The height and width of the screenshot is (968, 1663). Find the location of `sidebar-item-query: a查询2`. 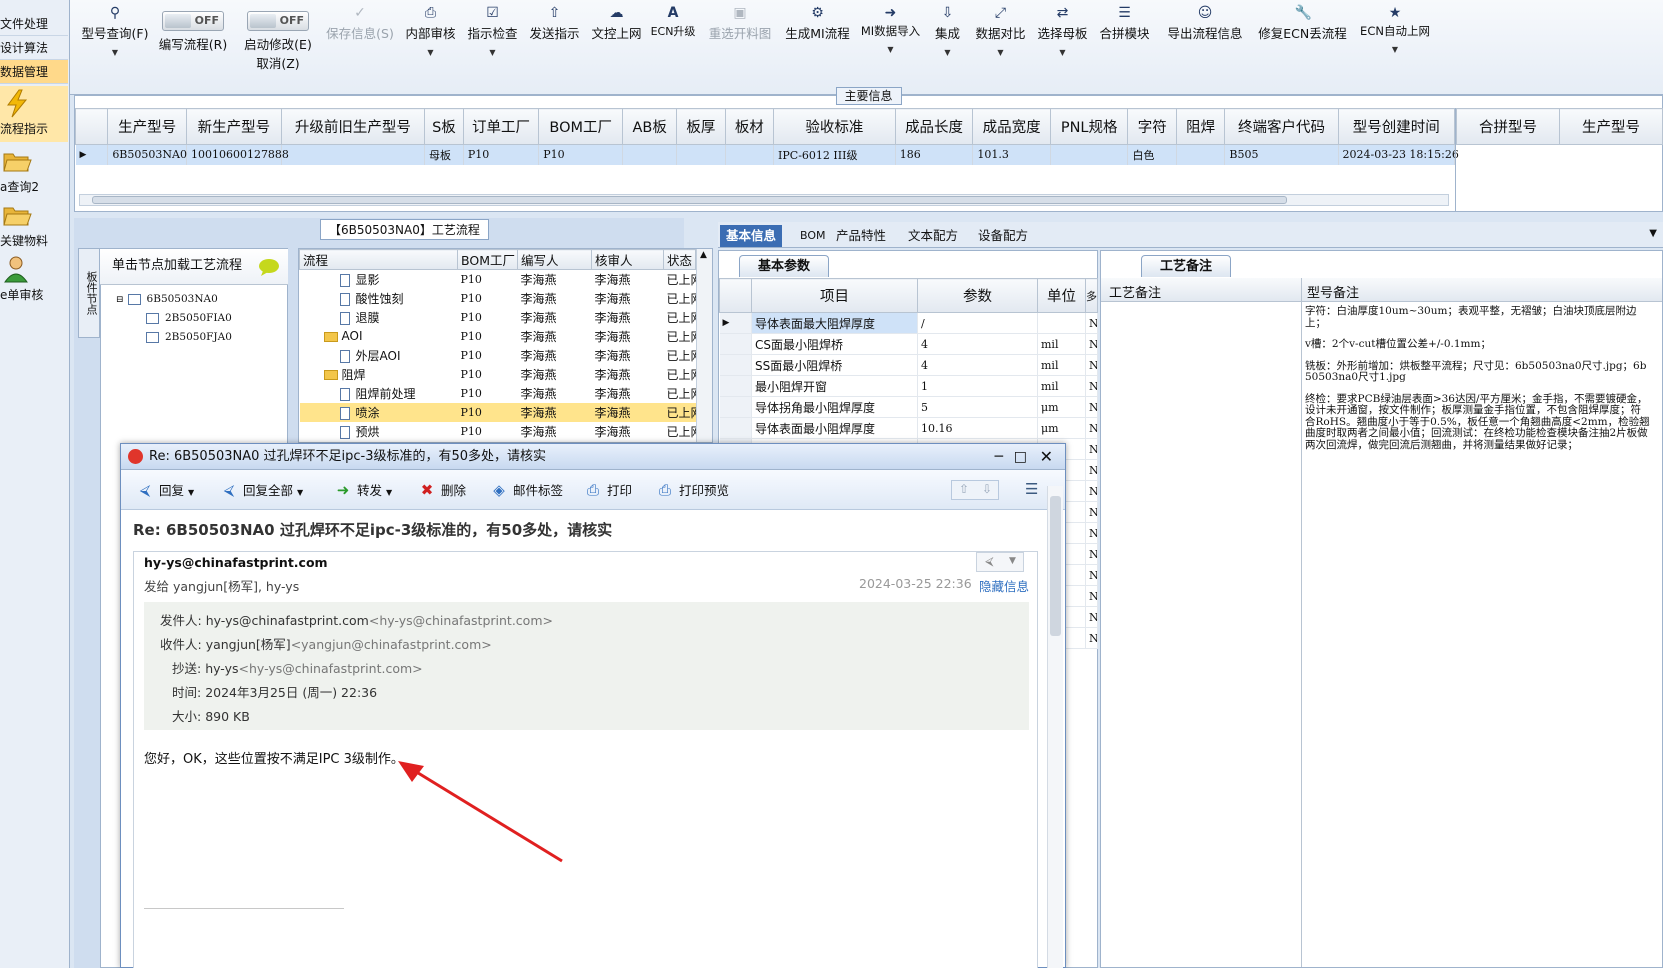

sidebar-item-query: a查询2 is located at coordinates (34, 172).